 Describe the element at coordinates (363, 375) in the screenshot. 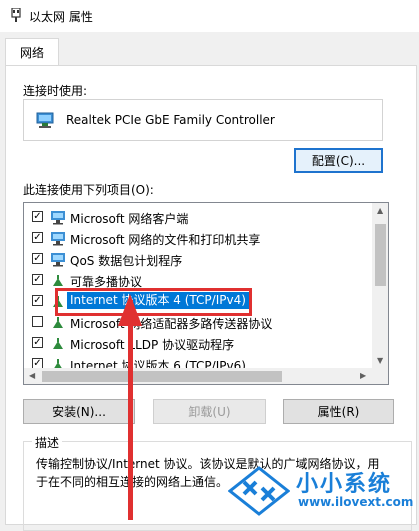

I see `scroll-right-icon: ▶` at that location.